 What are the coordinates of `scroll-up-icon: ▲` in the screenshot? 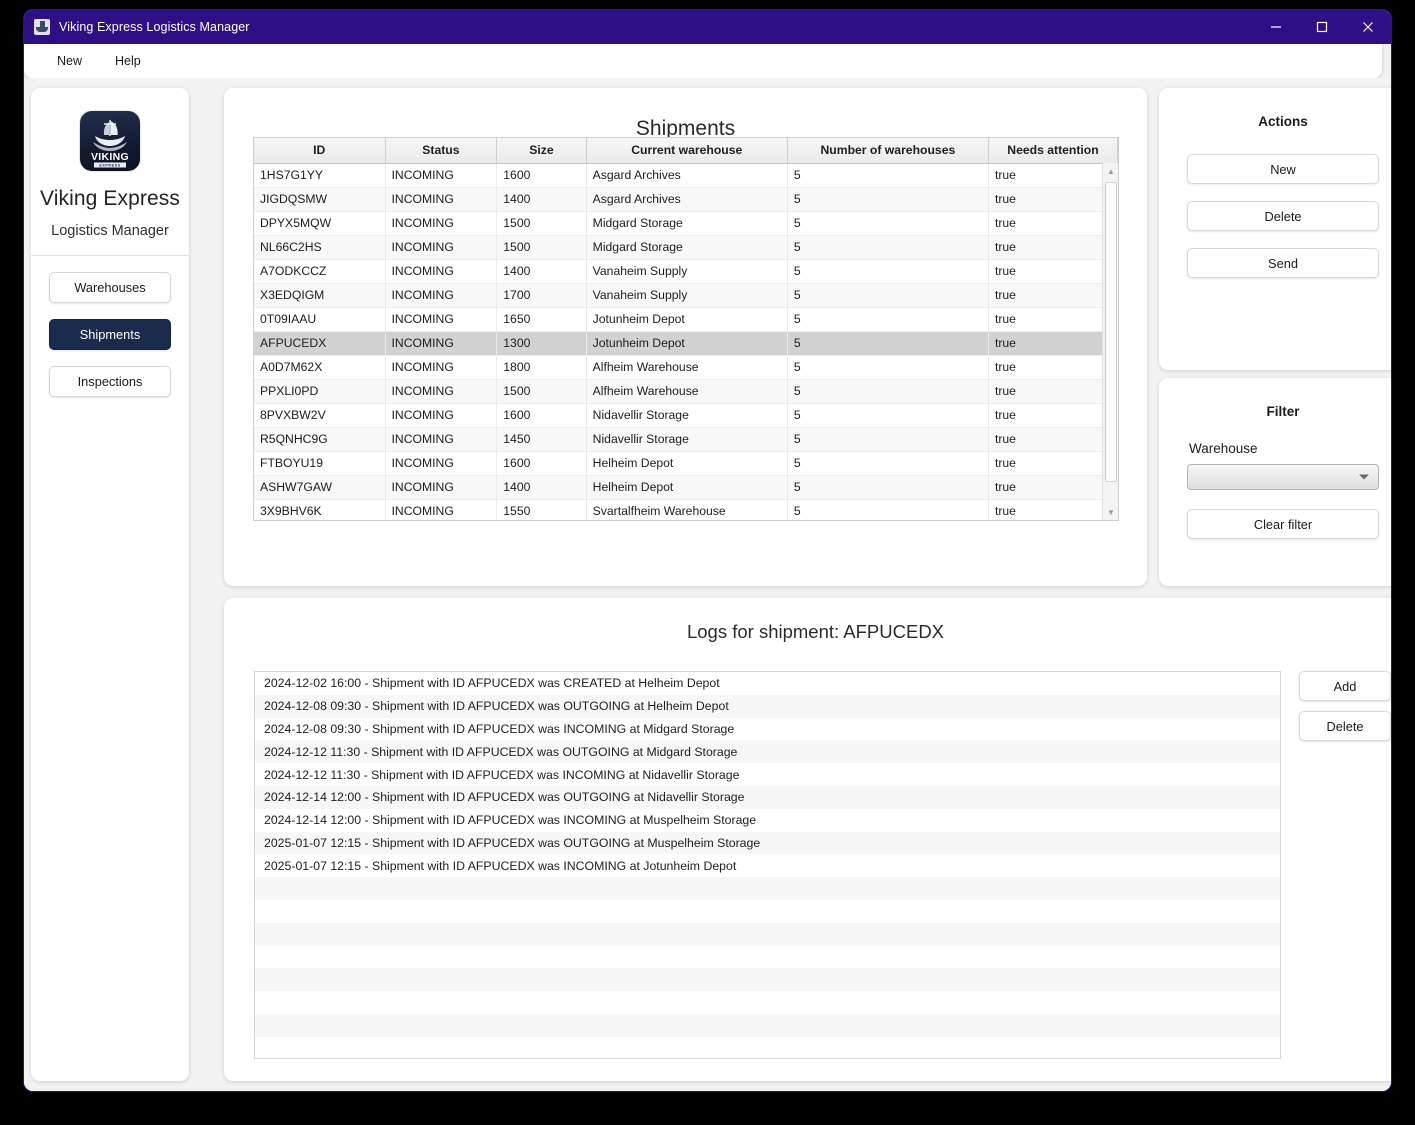 It's located at (1110, 171).